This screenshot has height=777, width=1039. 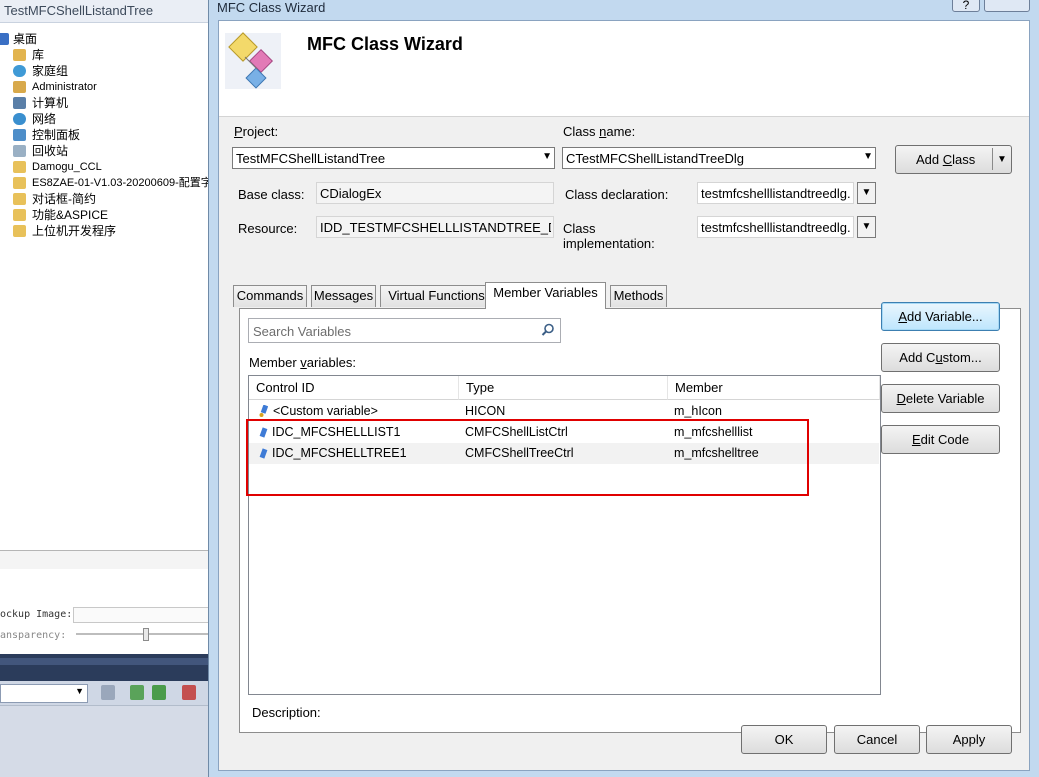 I want to click on help-button: ?, so click(x=966, y=6).